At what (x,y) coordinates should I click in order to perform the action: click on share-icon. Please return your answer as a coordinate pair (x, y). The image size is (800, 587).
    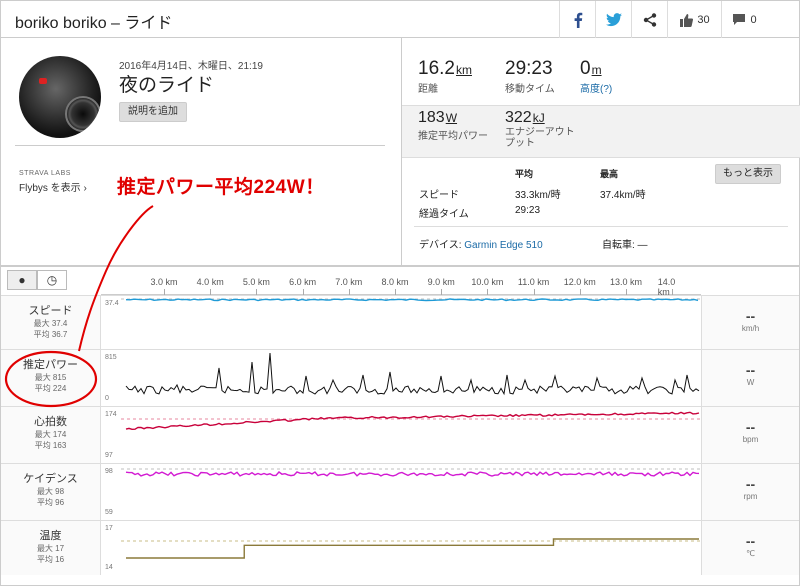
    Looking at the image, I should click on (649, 19).